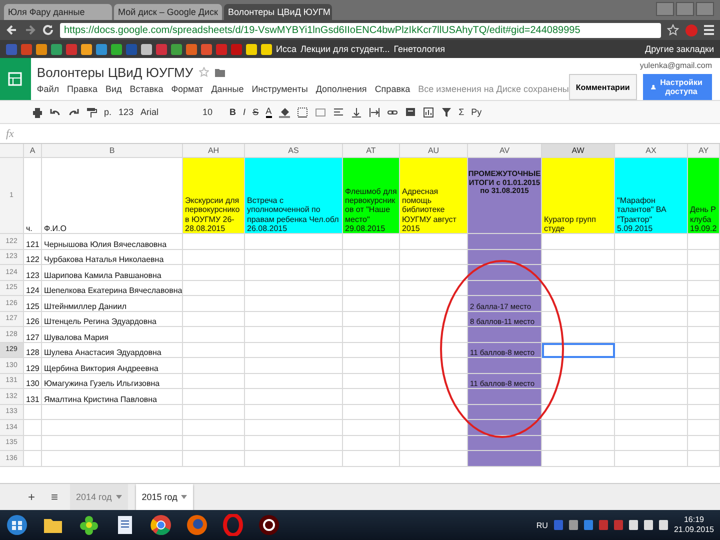 This screenshot has width=720, height=540. What do you see at coordinates (446, 112) in the screenshot?
I see `filter-icon` at bounding box center [446, 112].